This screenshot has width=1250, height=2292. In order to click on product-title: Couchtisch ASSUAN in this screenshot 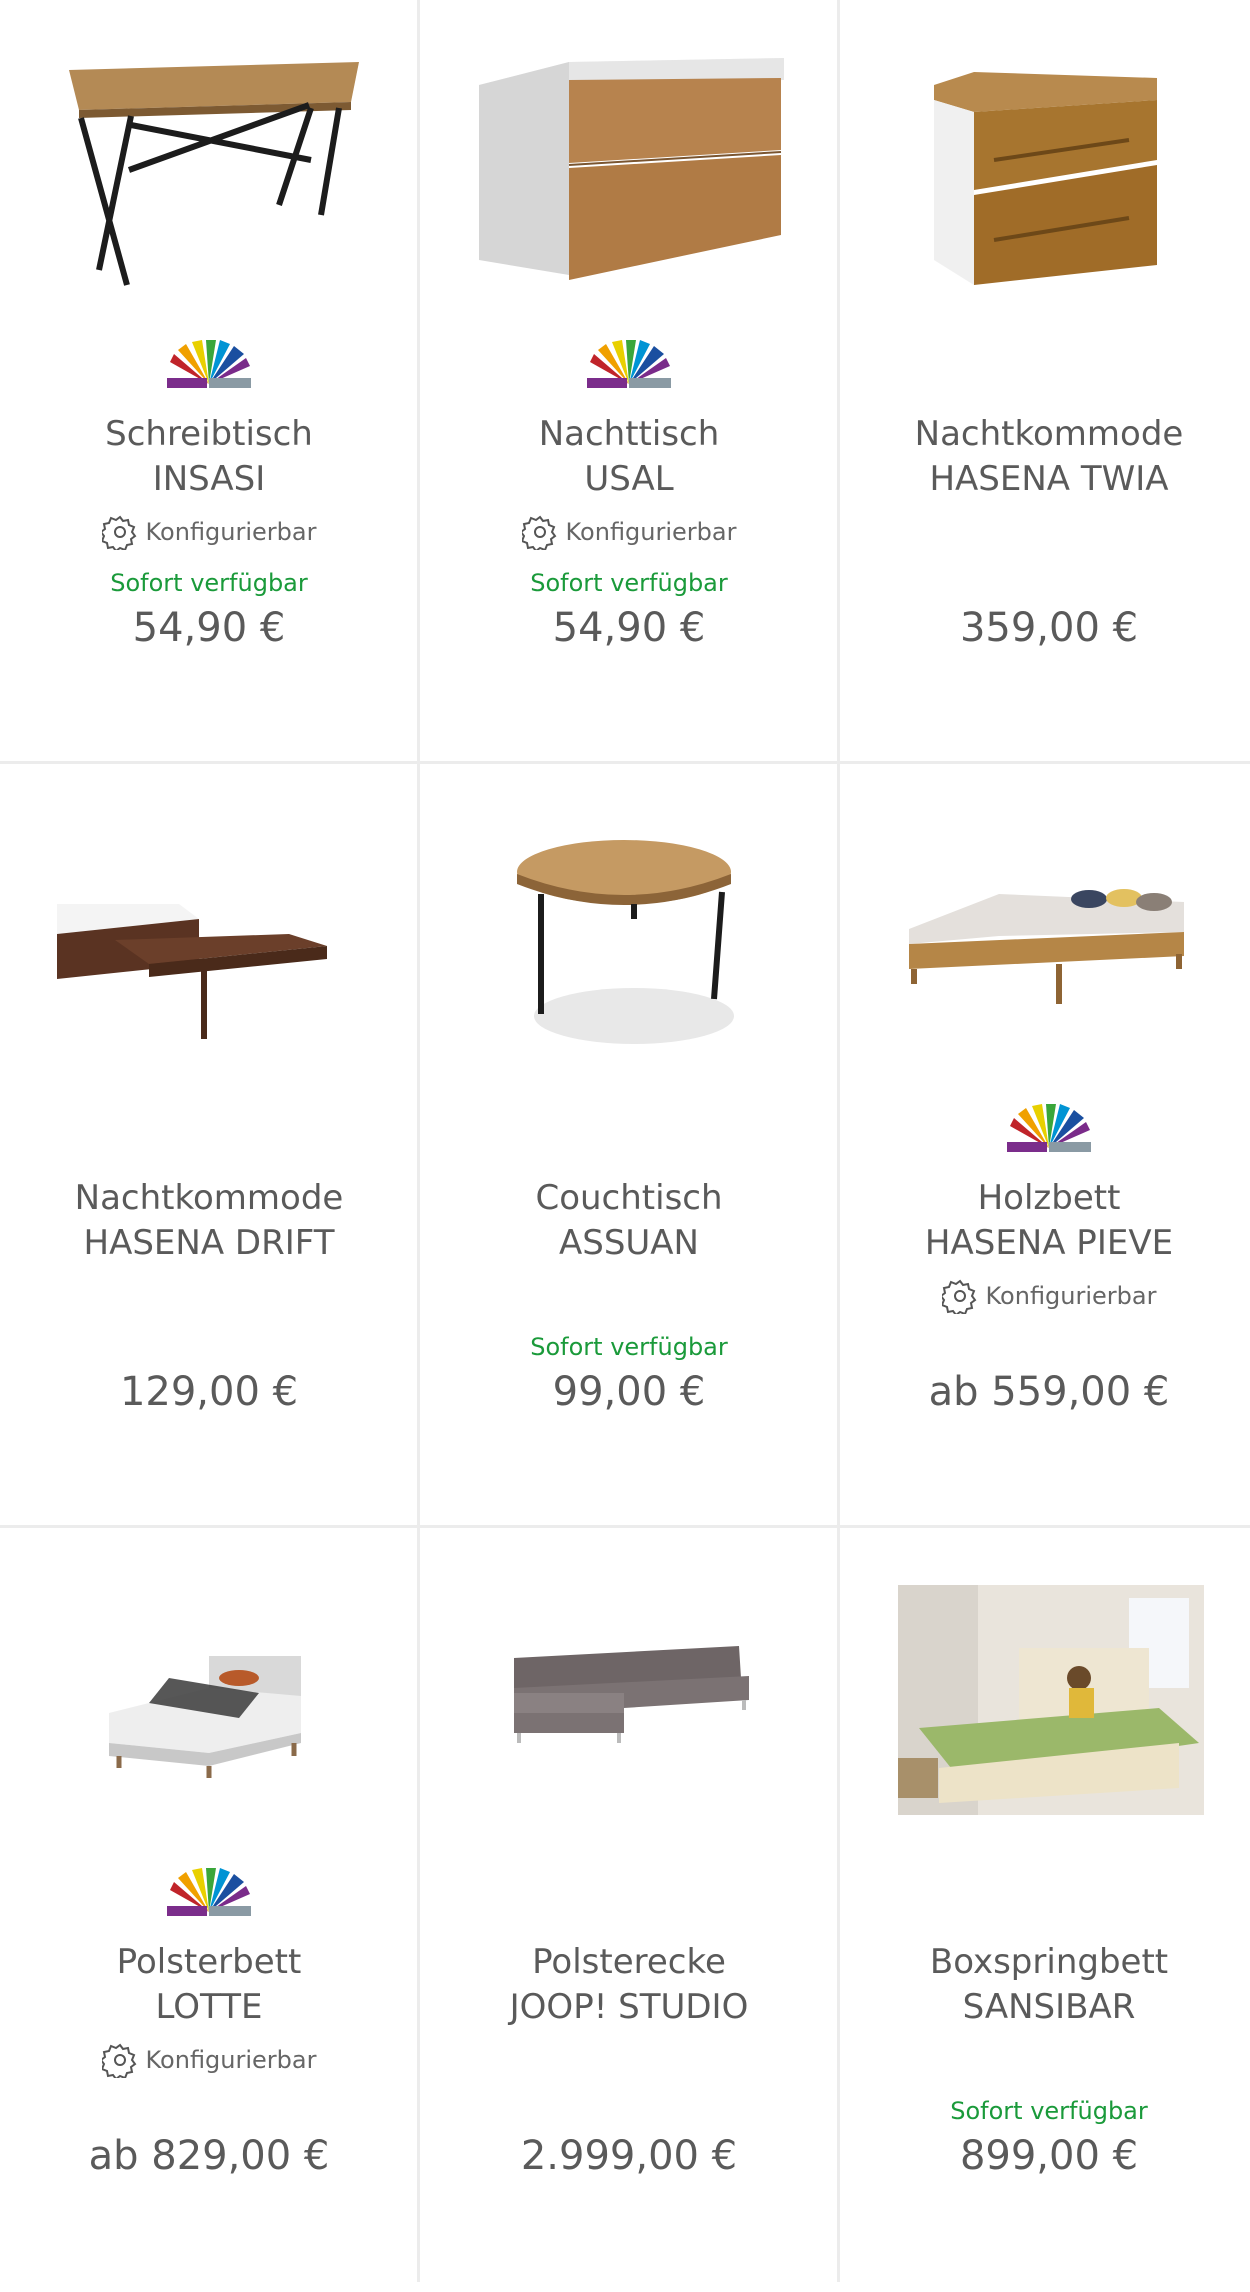, I will do `click(629, 1221)`.